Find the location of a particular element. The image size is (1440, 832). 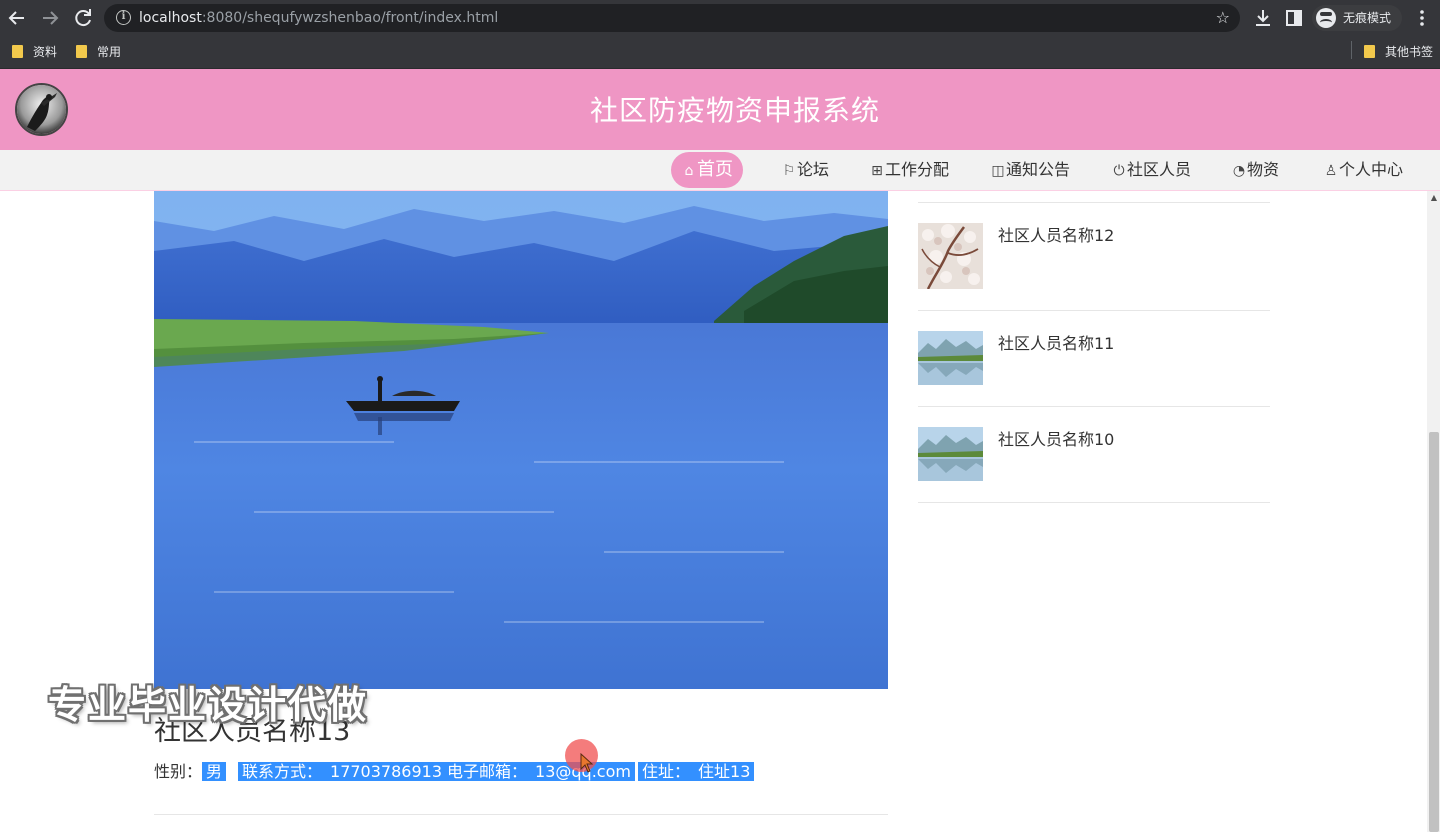

email-field: 电子邮箱：13@qq.com is located at coordinates (539, 772).